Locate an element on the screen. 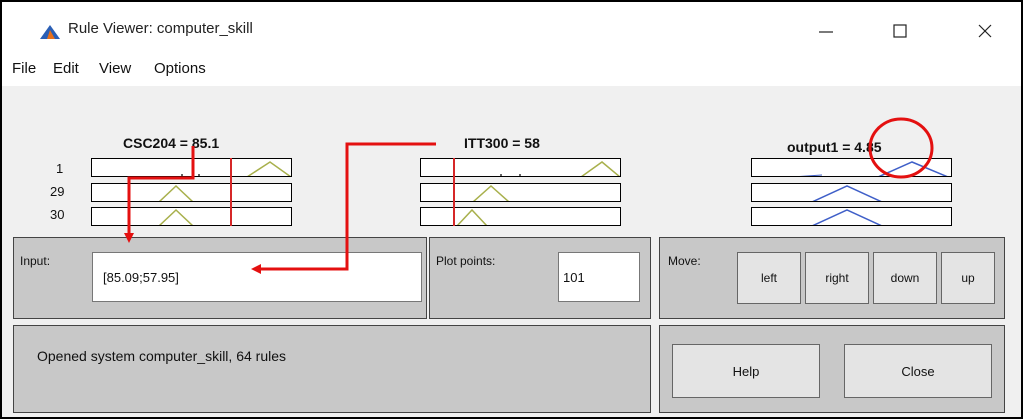 This screenshot has width=1023, height=419. input-panel: Input: [85.09;57.95] is located at coordinates (220, 278).